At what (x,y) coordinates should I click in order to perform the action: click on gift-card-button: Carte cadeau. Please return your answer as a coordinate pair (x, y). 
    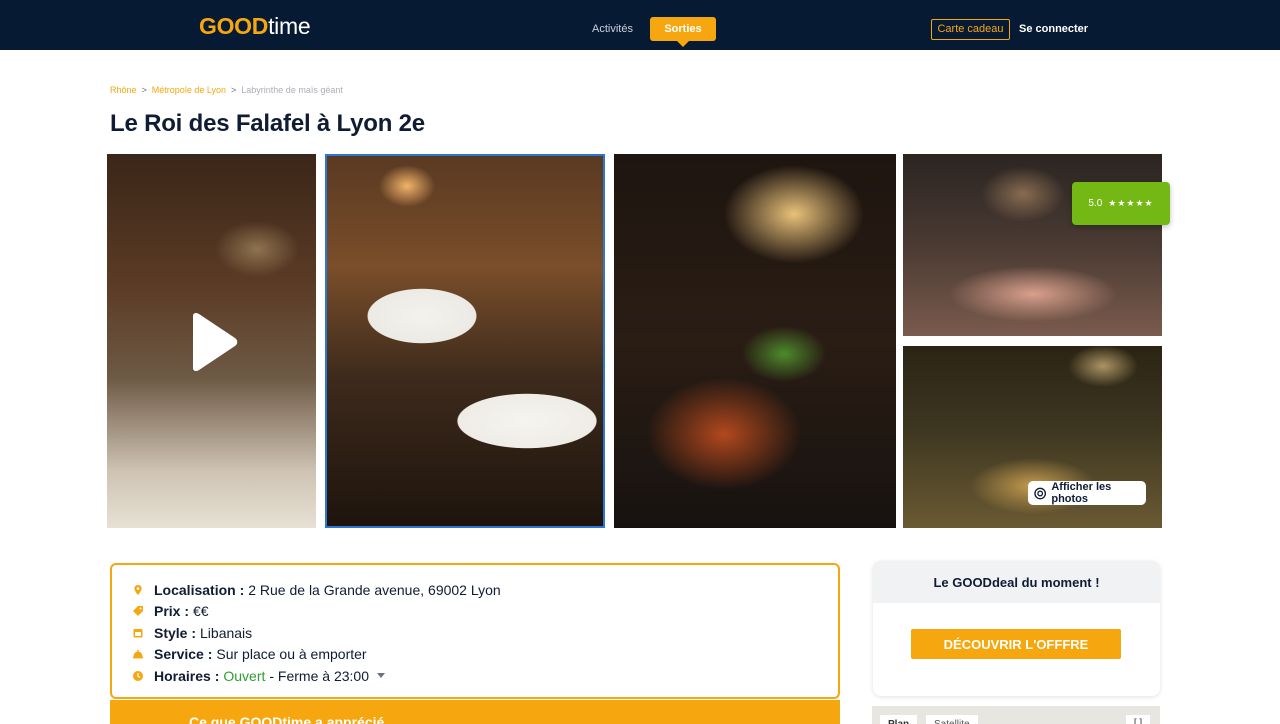
    Looking at the image, I should click on (970, 29).